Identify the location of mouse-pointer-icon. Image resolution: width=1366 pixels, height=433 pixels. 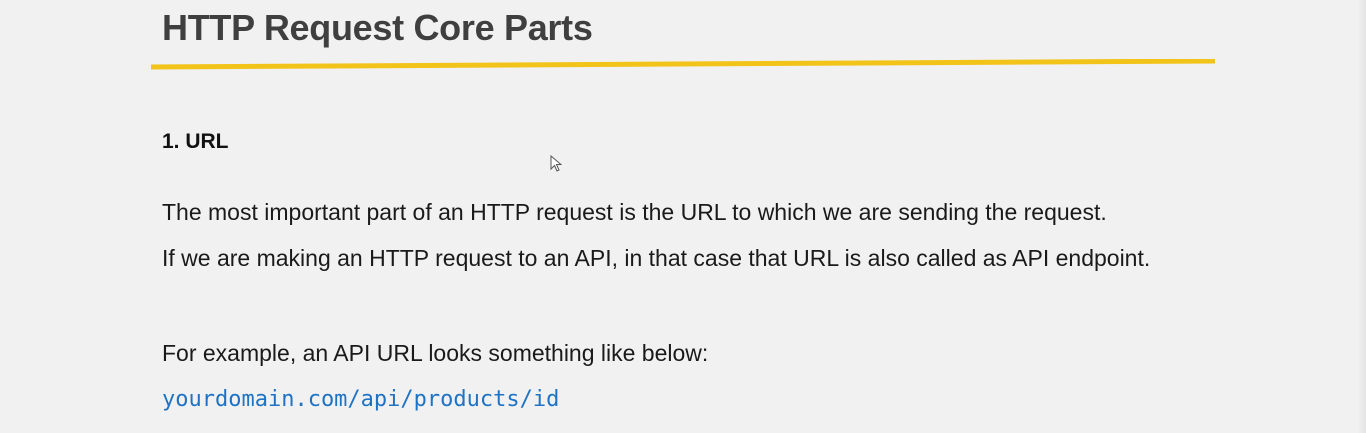
(556, 163).